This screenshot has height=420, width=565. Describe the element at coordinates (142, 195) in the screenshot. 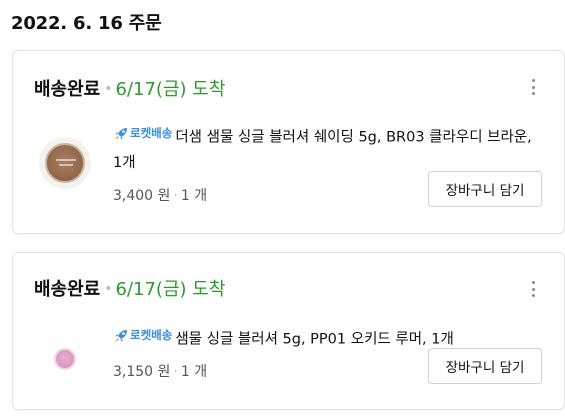

I see `product-price: 3,400 원` at that location.